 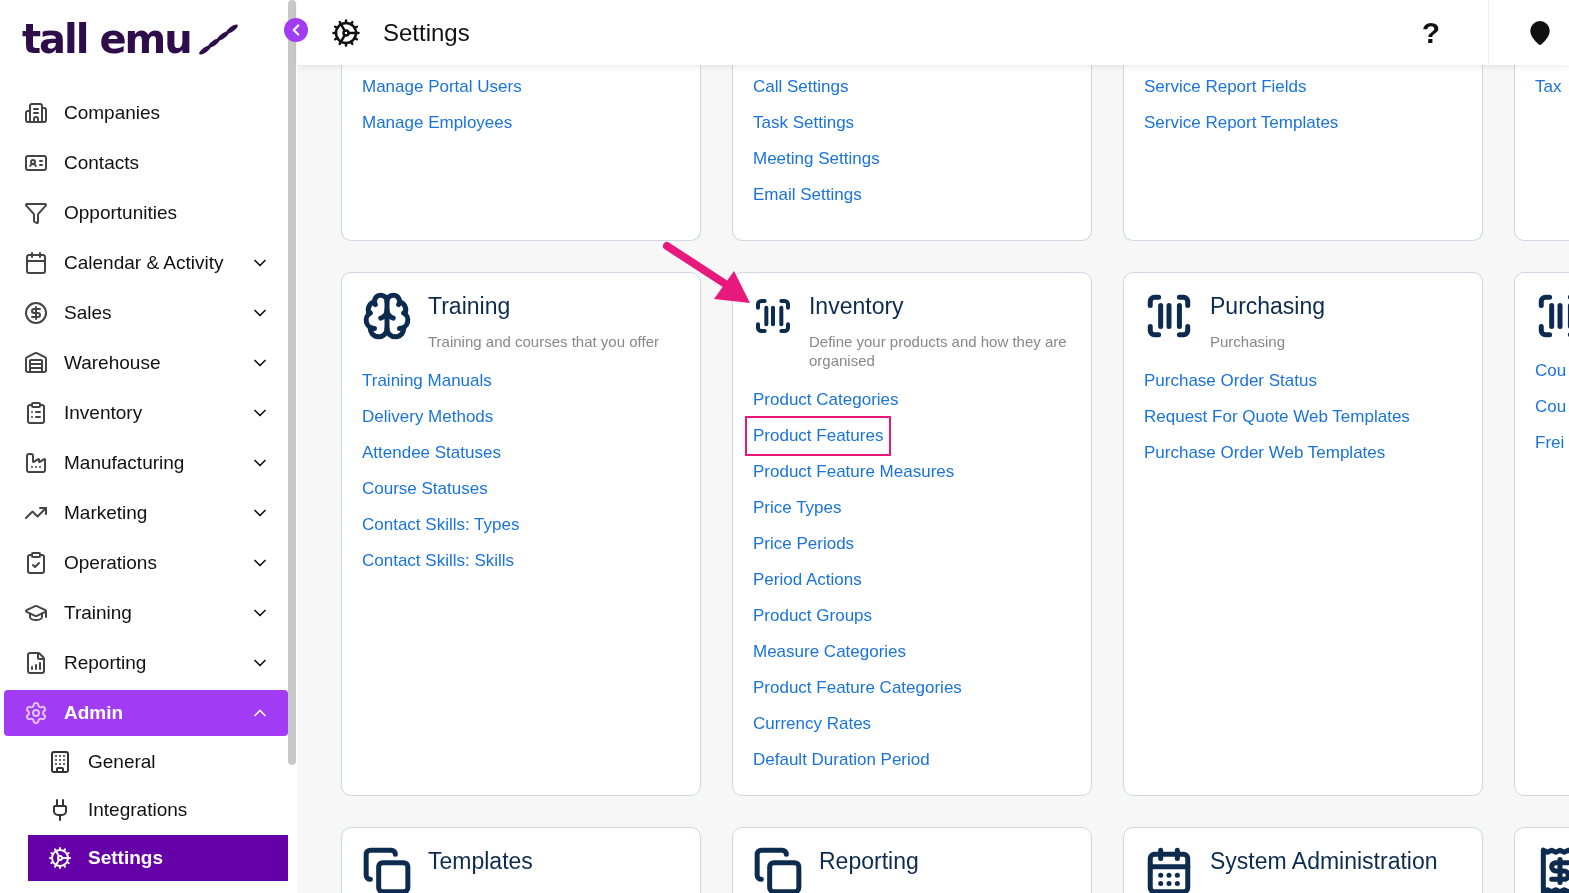 I want to click on nav-item: Calendar & Activity, so click(x=146, y=263).